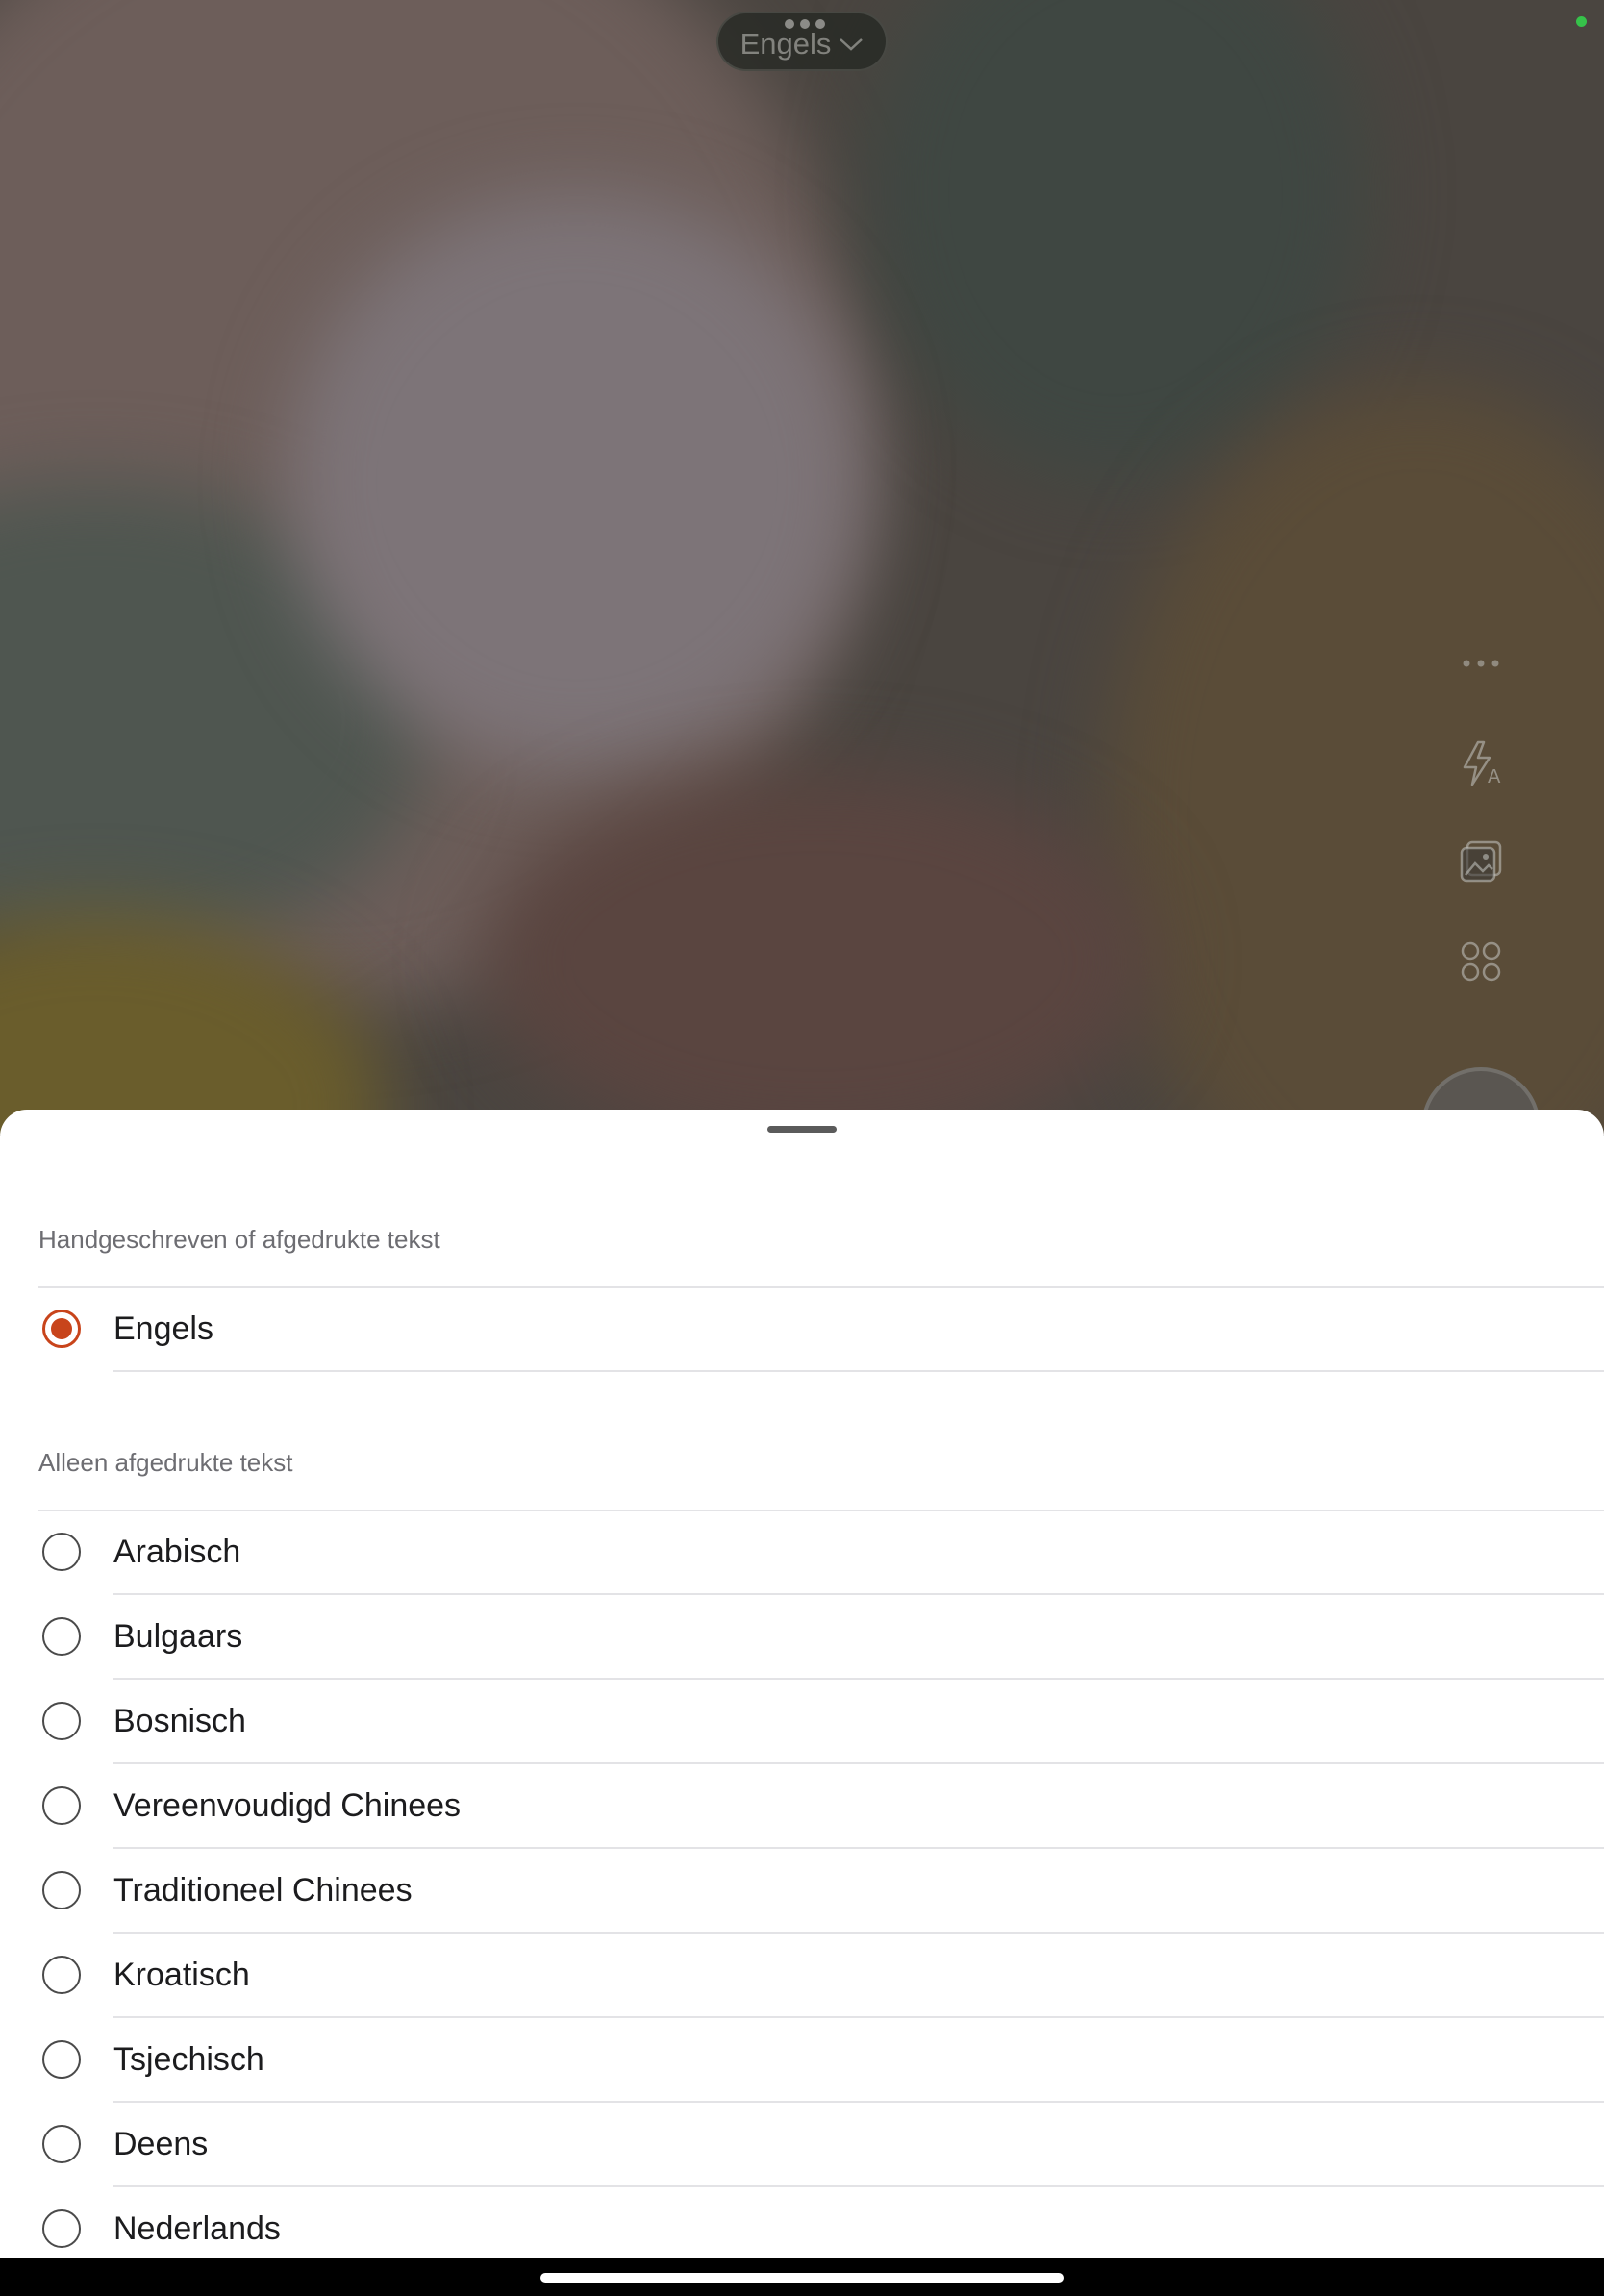 Image resolution: width=1604 pixels, height=2296 pixels. What do you see at coordinates (802, 1721) in the screenshot?
I see `language-option-bosnisch: Bosnisch` at bounding box center [802, 1721].